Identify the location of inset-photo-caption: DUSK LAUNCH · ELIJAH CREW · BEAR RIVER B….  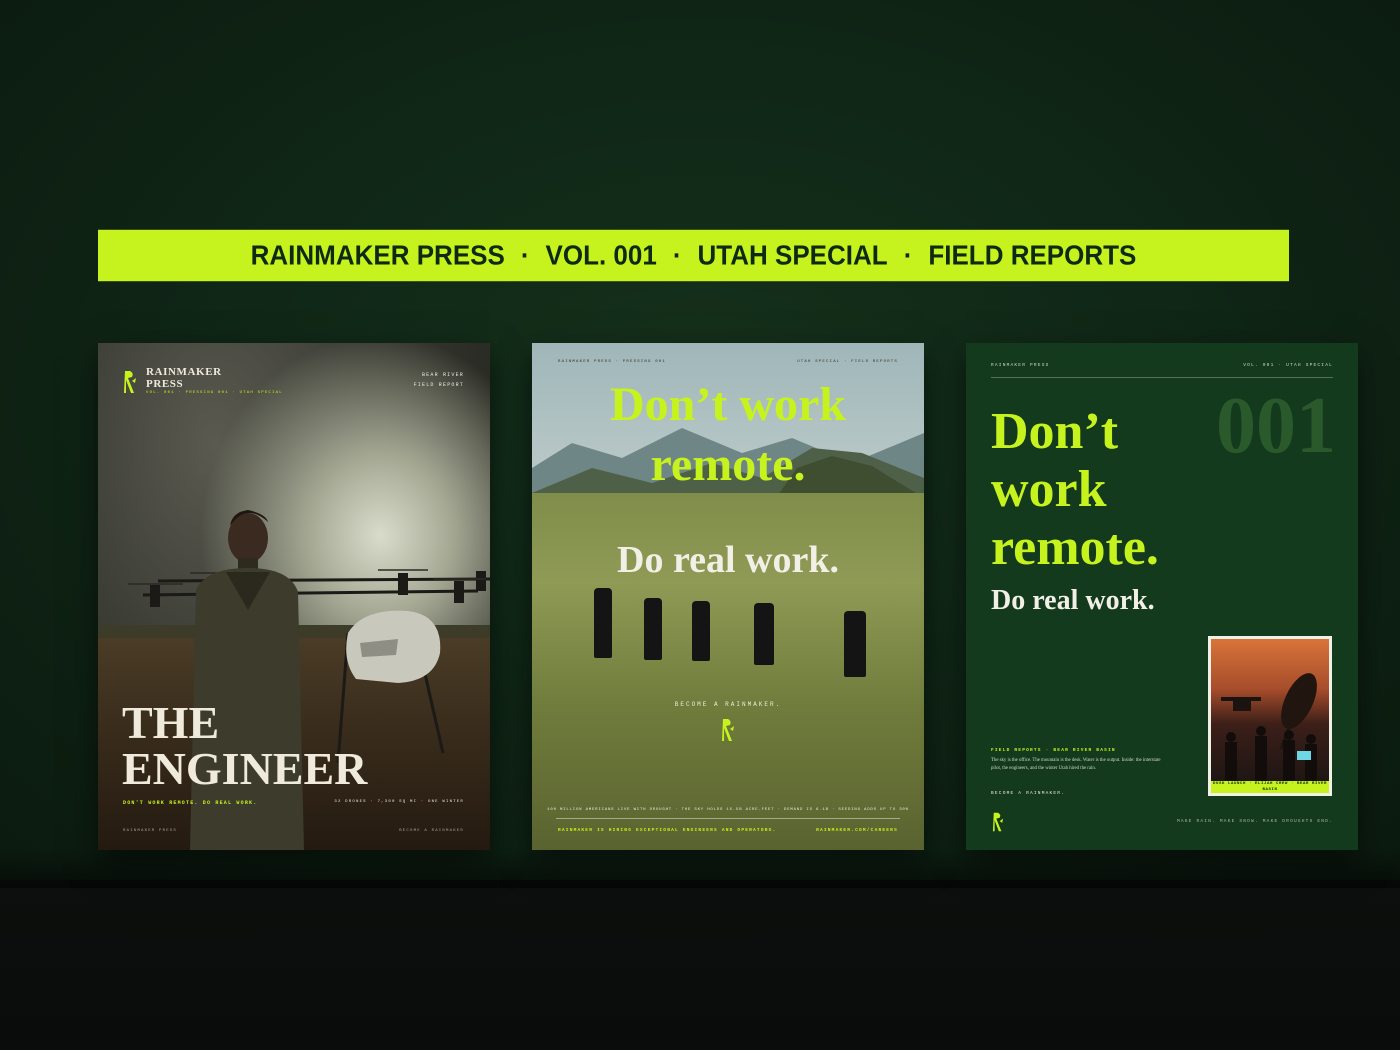
(1270, 787).